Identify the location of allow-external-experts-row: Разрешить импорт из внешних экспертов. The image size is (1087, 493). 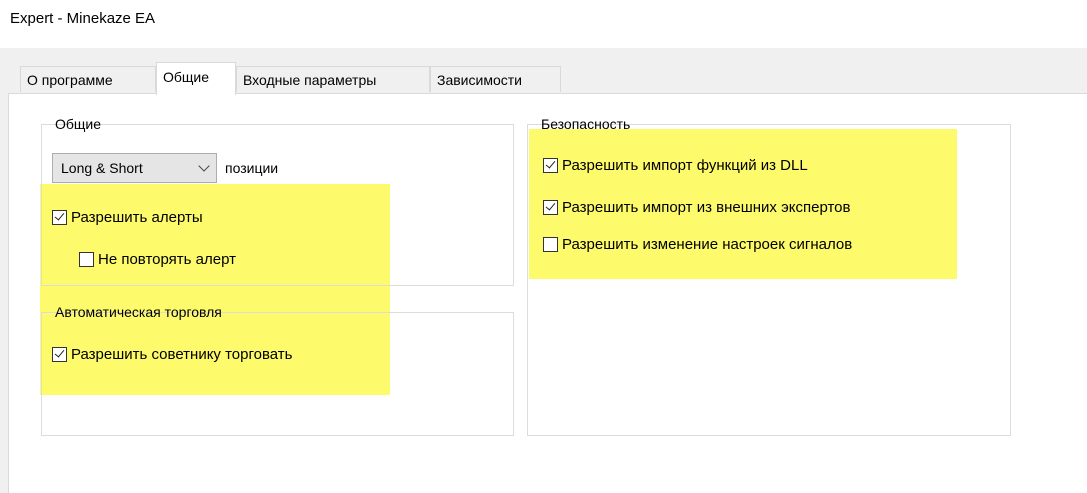
(696, 207).